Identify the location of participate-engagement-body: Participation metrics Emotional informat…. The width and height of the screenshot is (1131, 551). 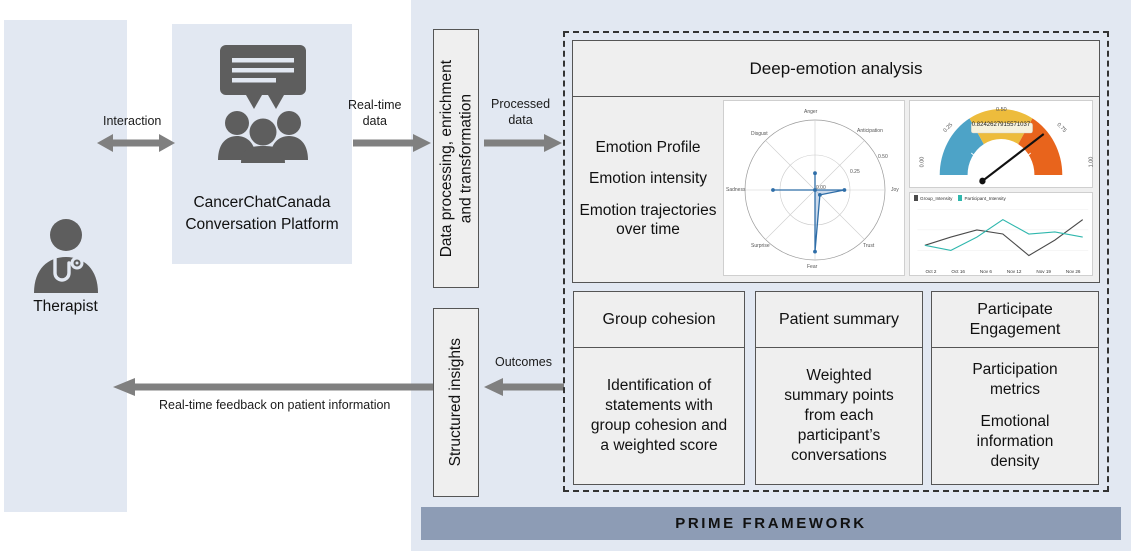
(1015, 416).